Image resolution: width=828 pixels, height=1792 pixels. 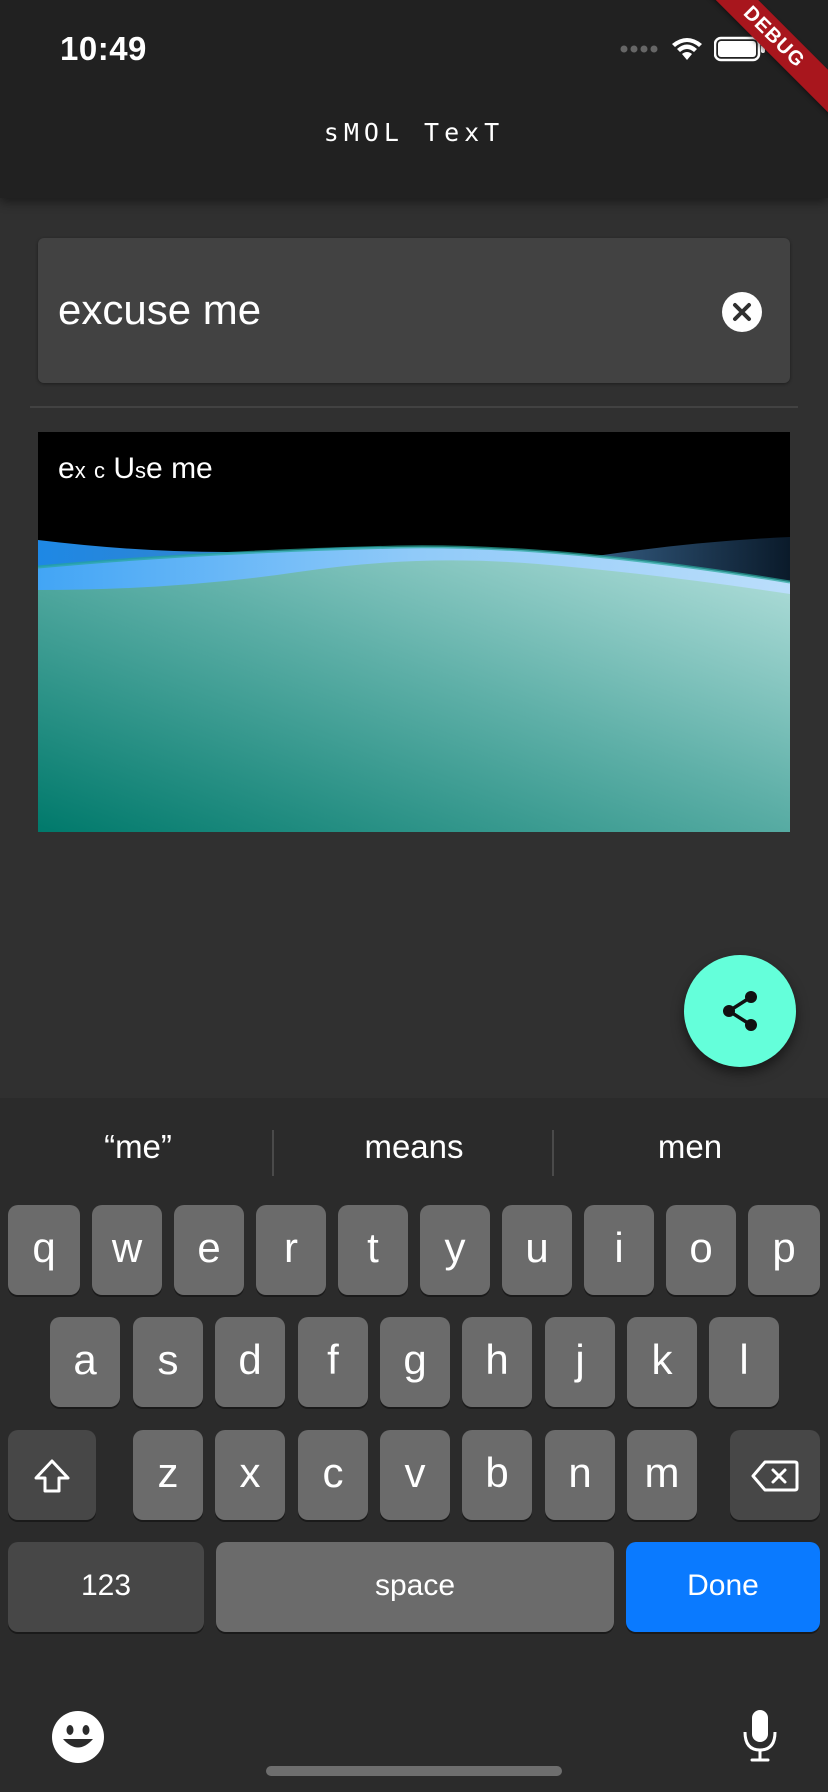 I want to click on key-i: i, so click(x=619, y=1250).